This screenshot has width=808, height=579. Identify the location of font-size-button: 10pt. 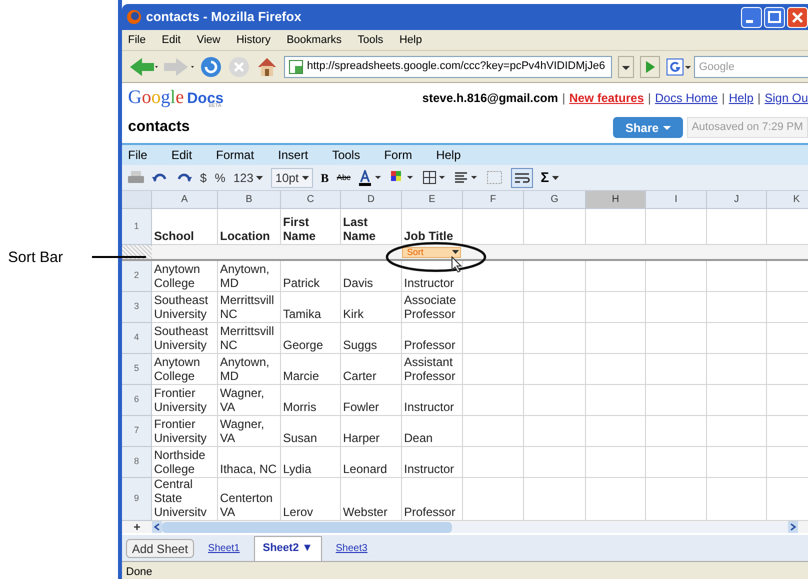
(292, 178).